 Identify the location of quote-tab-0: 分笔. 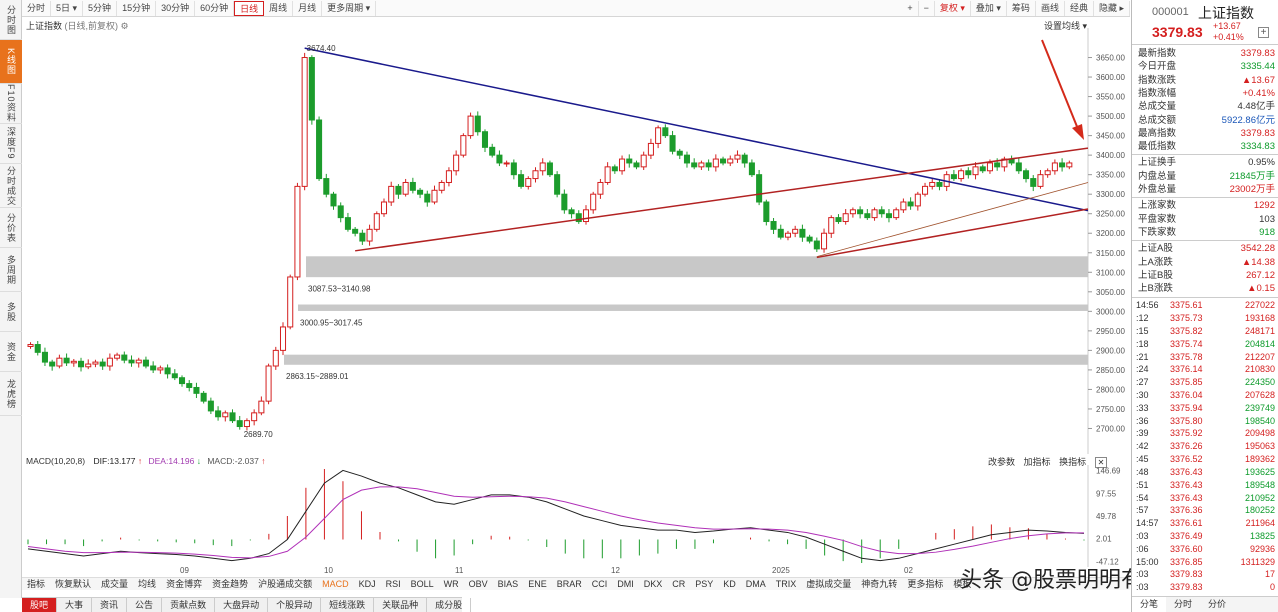
(1149, 604).